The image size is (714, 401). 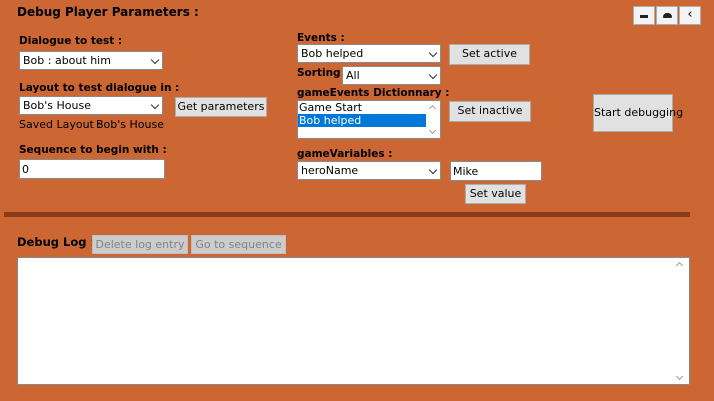 I want to click on list-item: Bob helped, so click(x=362, y=120).